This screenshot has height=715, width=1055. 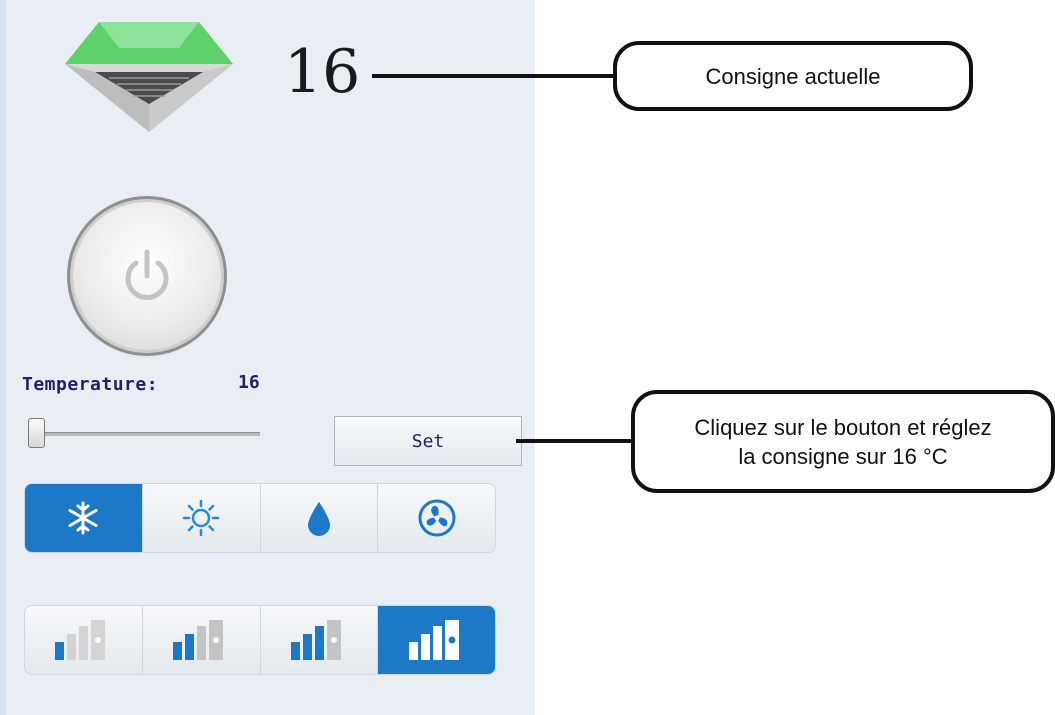 I want to click on setpoint-callout: Consigne actuelle, so click(x=793, y=76).